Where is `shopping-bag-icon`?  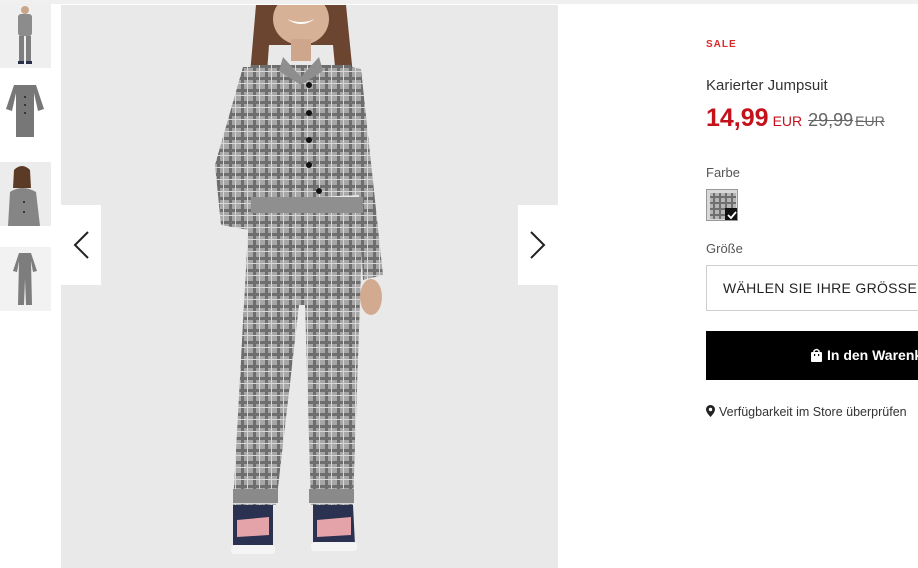
shopping-bag-icon is located at coordinates (816, 355).